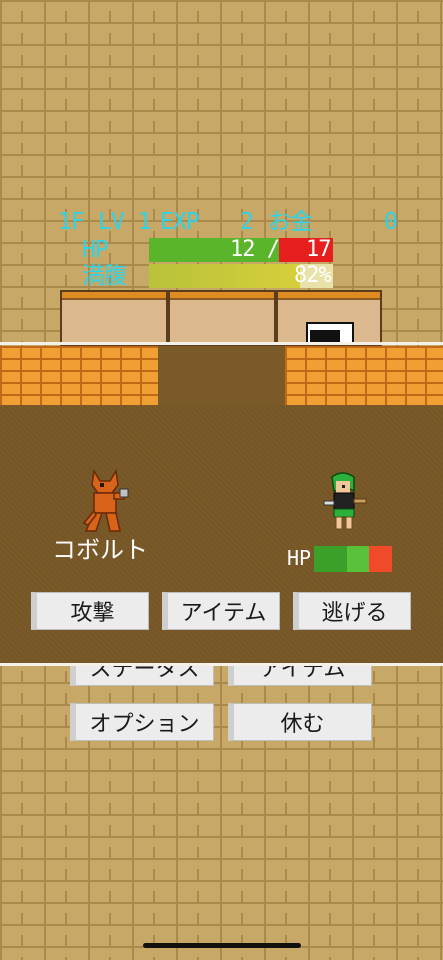 Image resolution: width=443 pixels, height=960 pixels. What do you see at coordinates (300, 676) in the screenshot?
I see `menu-item-button: アイテム` at bounding box center [300, 676].